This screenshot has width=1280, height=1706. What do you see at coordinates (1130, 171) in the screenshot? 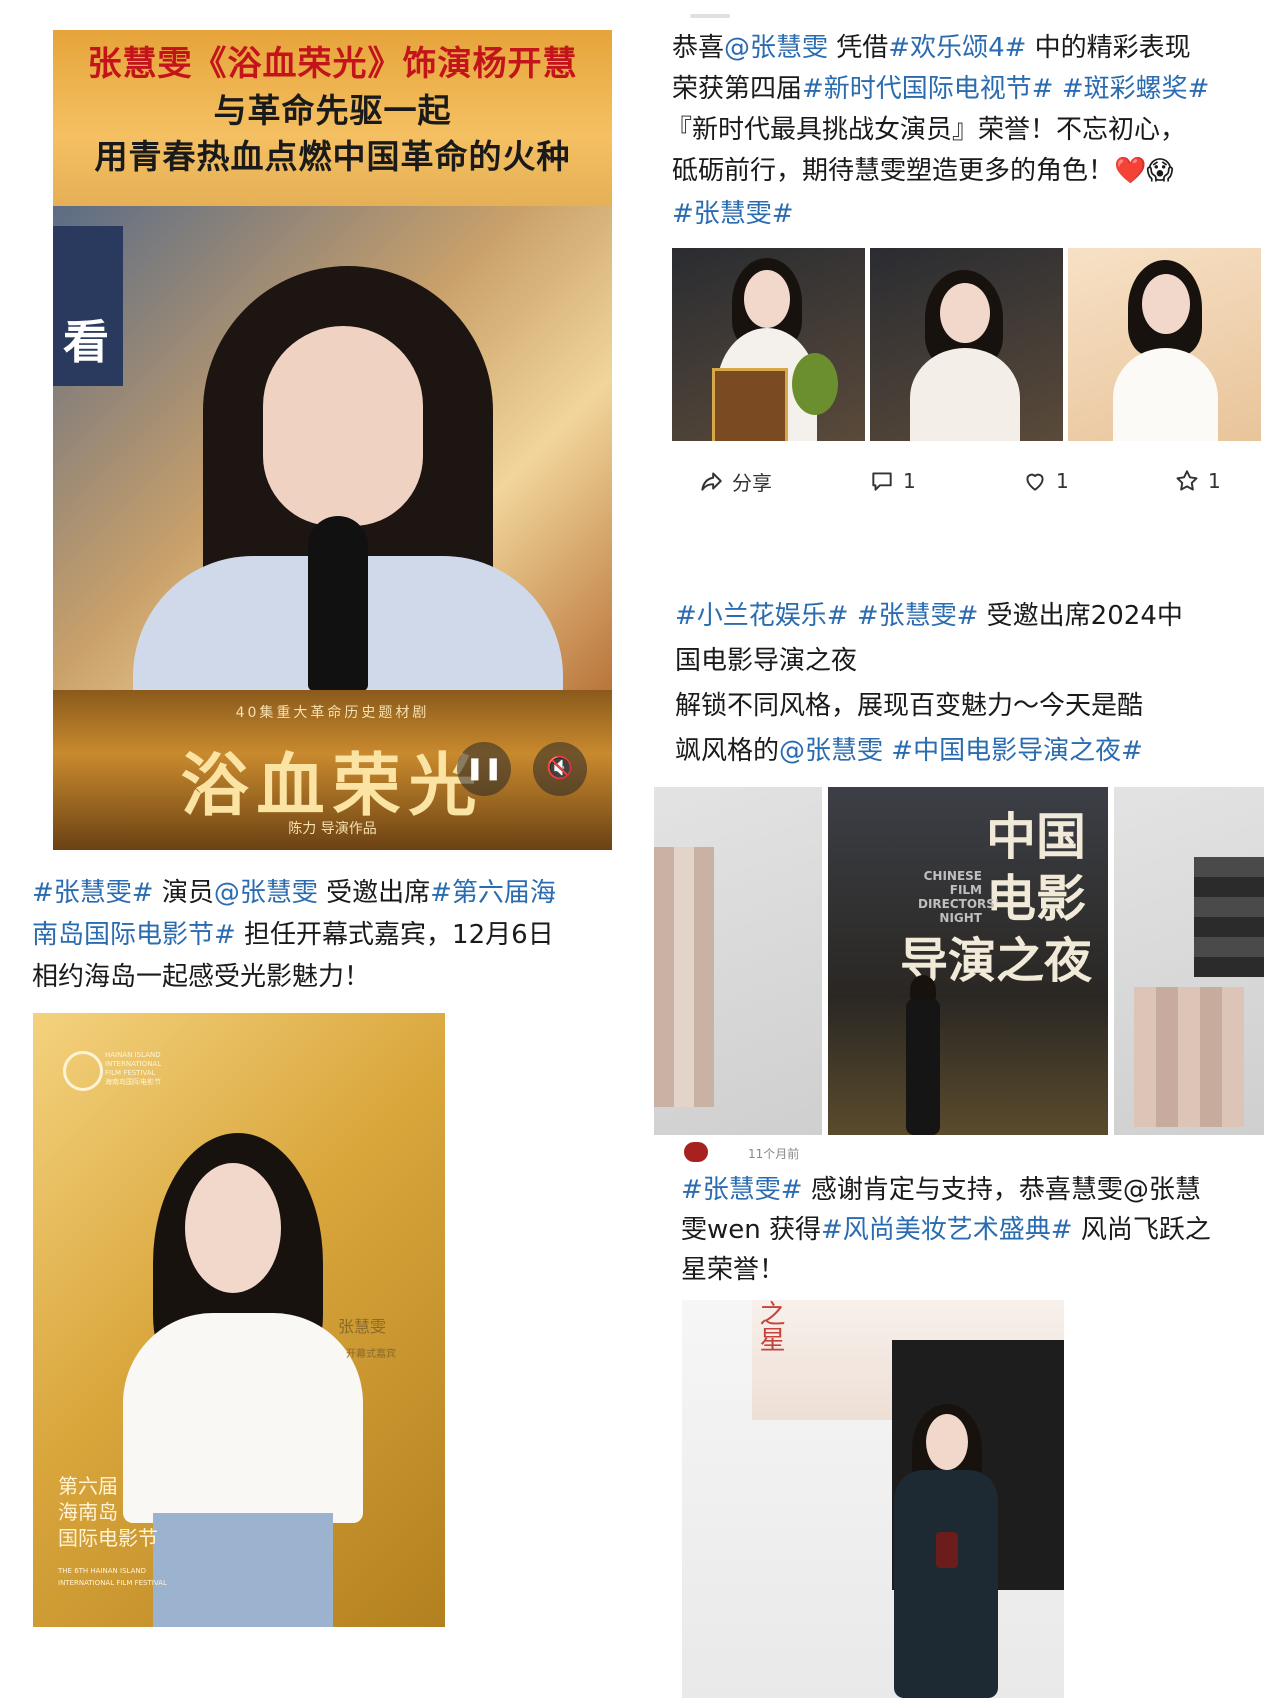
I see `heart-emoji: ❤️` at bounding box center [1130, 171].